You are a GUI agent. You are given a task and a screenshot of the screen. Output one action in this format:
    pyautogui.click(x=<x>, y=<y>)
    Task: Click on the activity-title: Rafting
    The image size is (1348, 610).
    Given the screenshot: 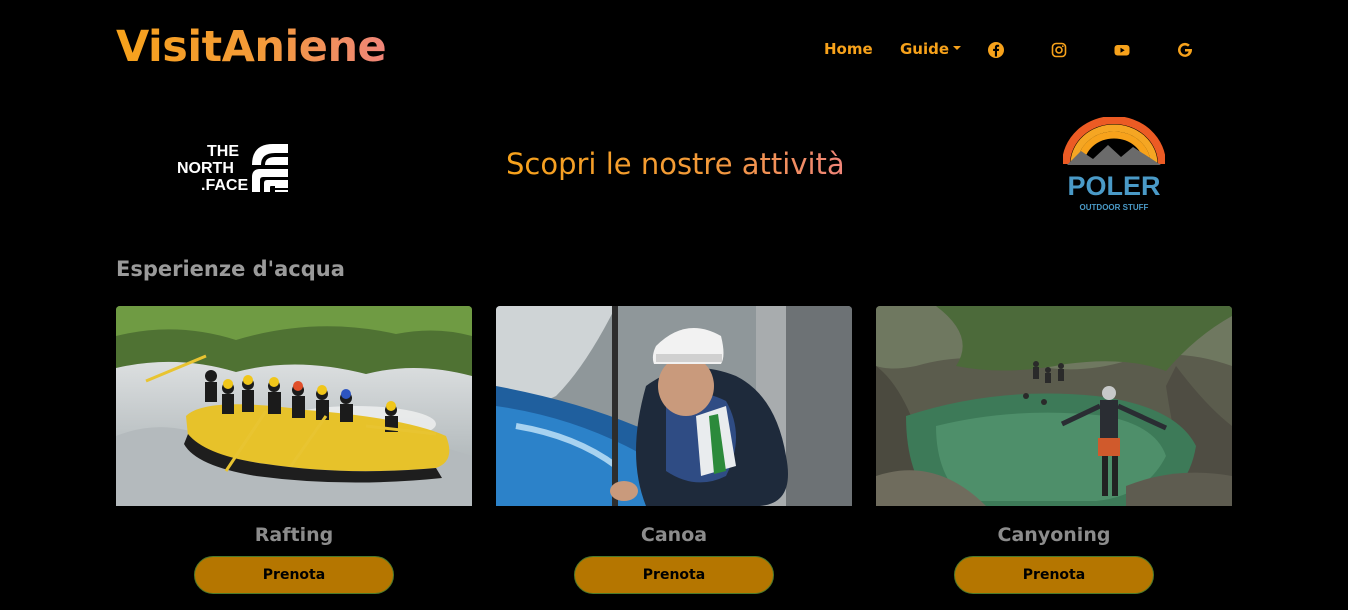 What is the action you would take?
    pyautogui.click(x=294, y=535)
    